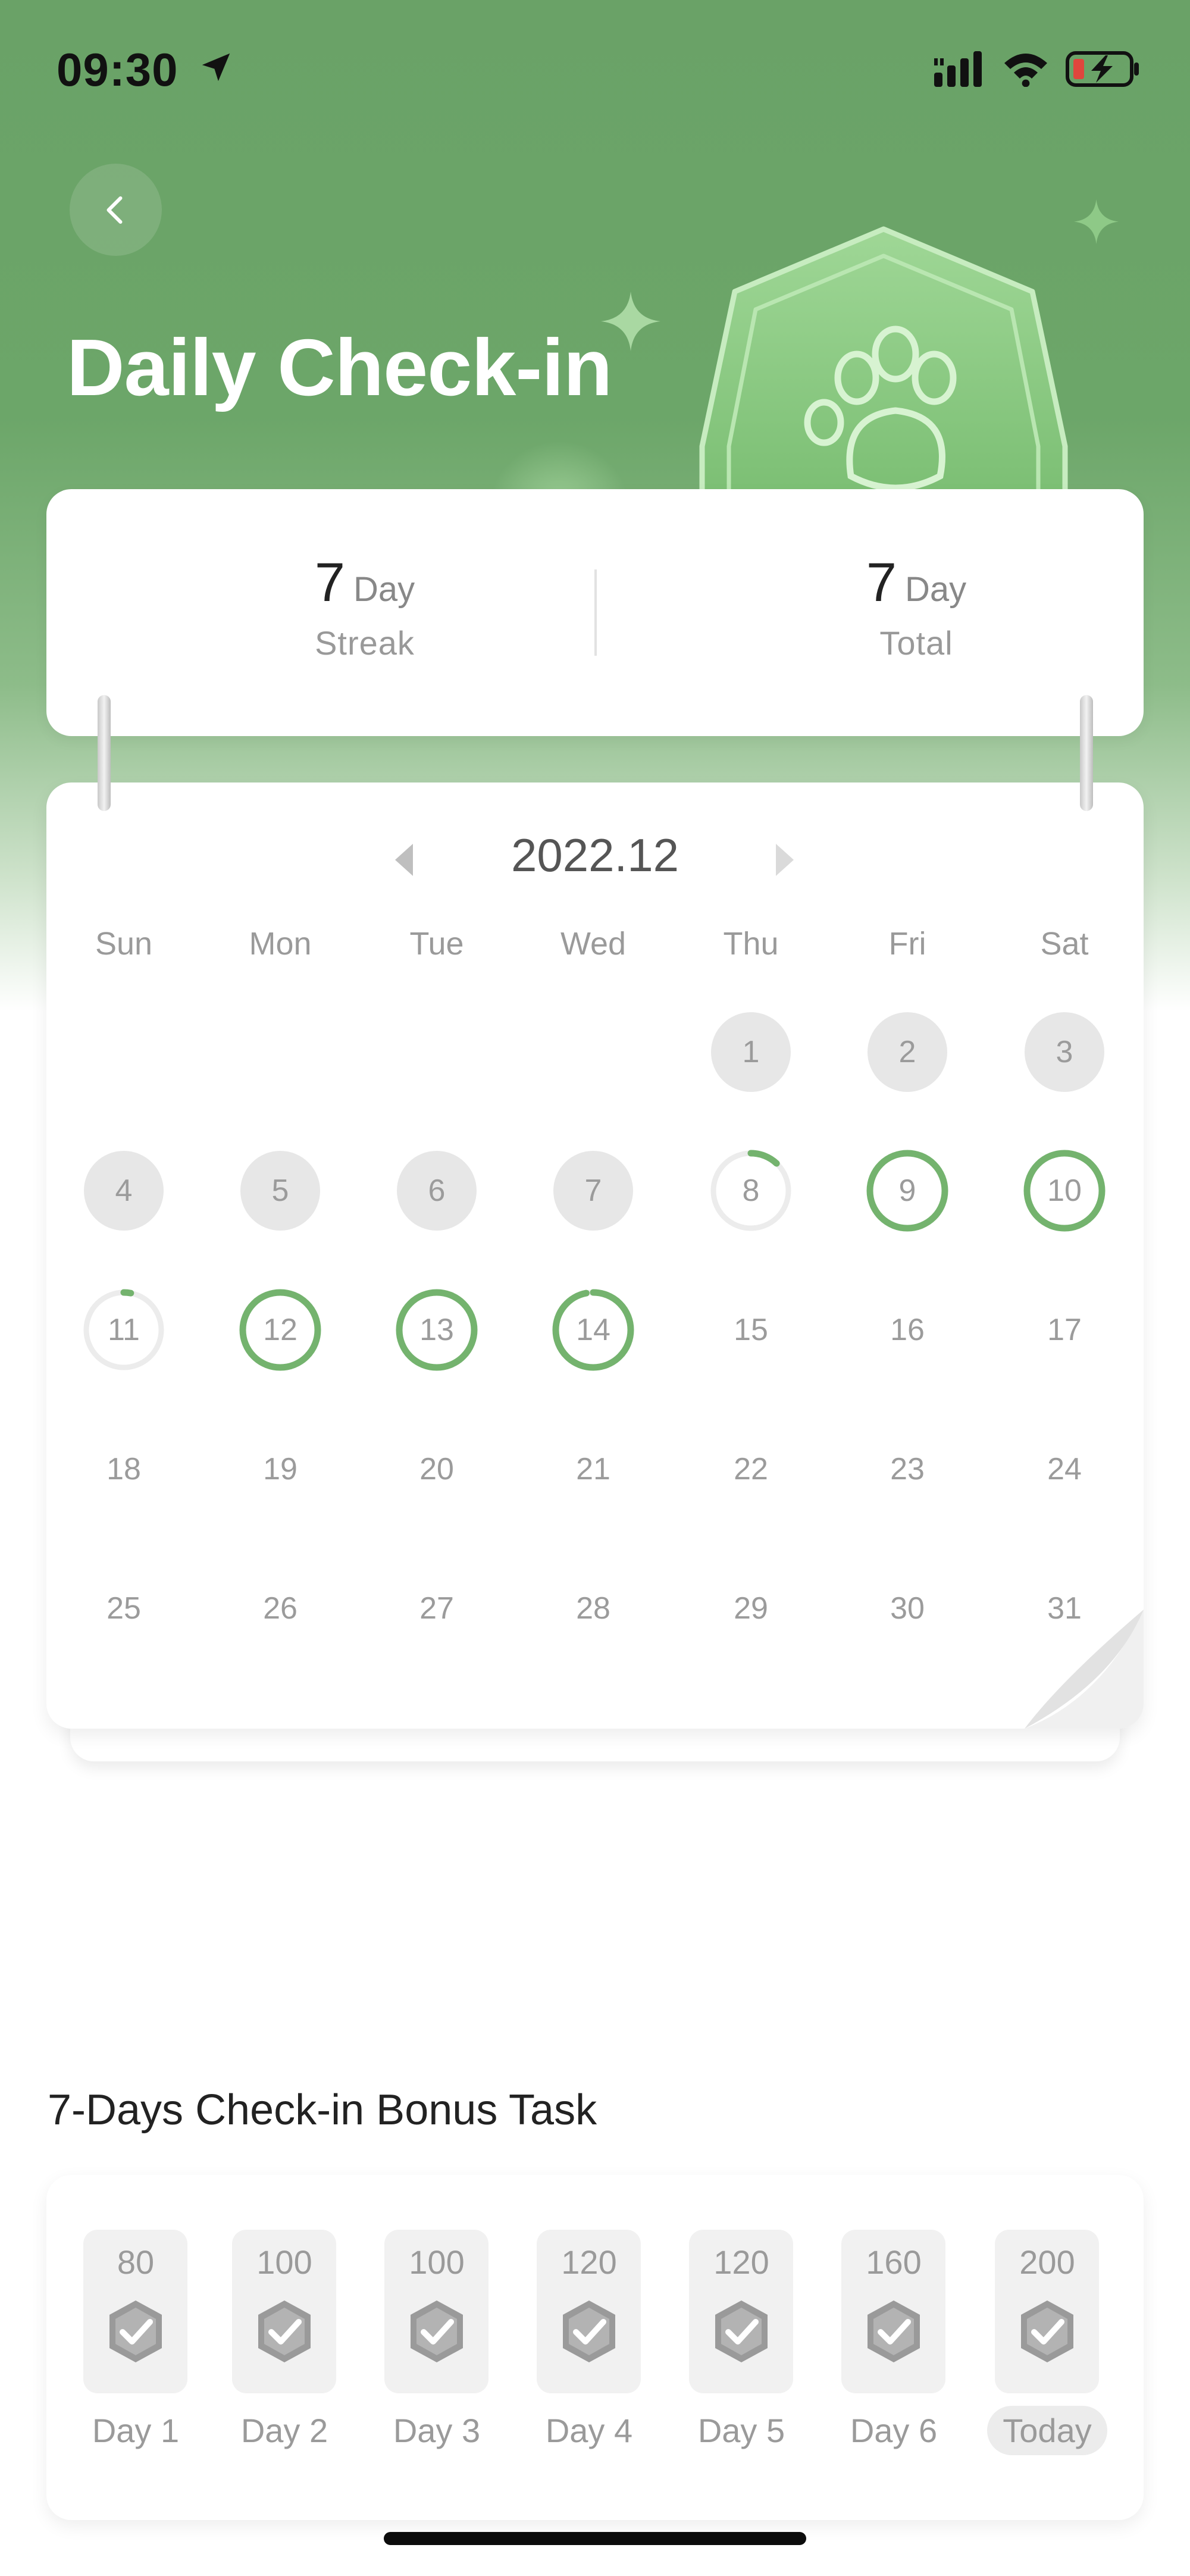 The height and width of the screenshot is (2576, 1190). I want to click on calendar-day-12: 12, so click(280, 1330).